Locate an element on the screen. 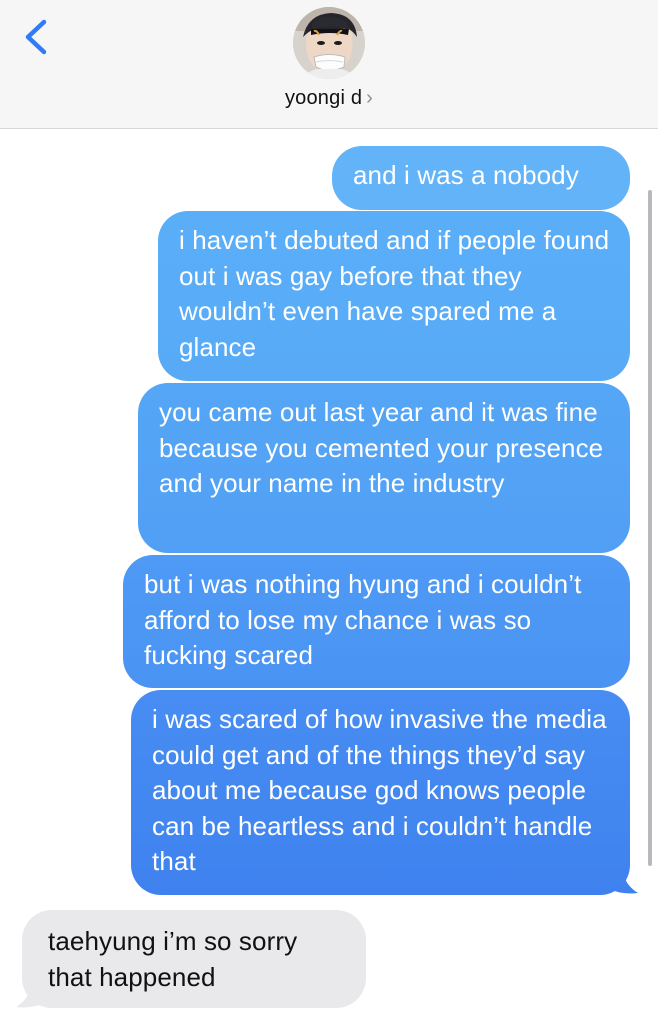  incoming-message-bubble: taehyung i’m so sorry that happened is located at coordinates (194, 959).